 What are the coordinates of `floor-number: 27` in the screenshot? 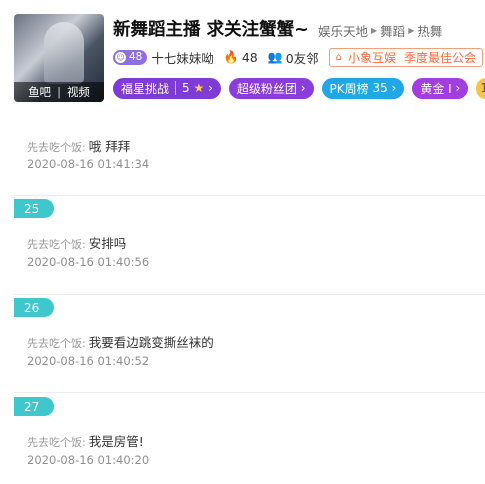 It's located at (34, 406).